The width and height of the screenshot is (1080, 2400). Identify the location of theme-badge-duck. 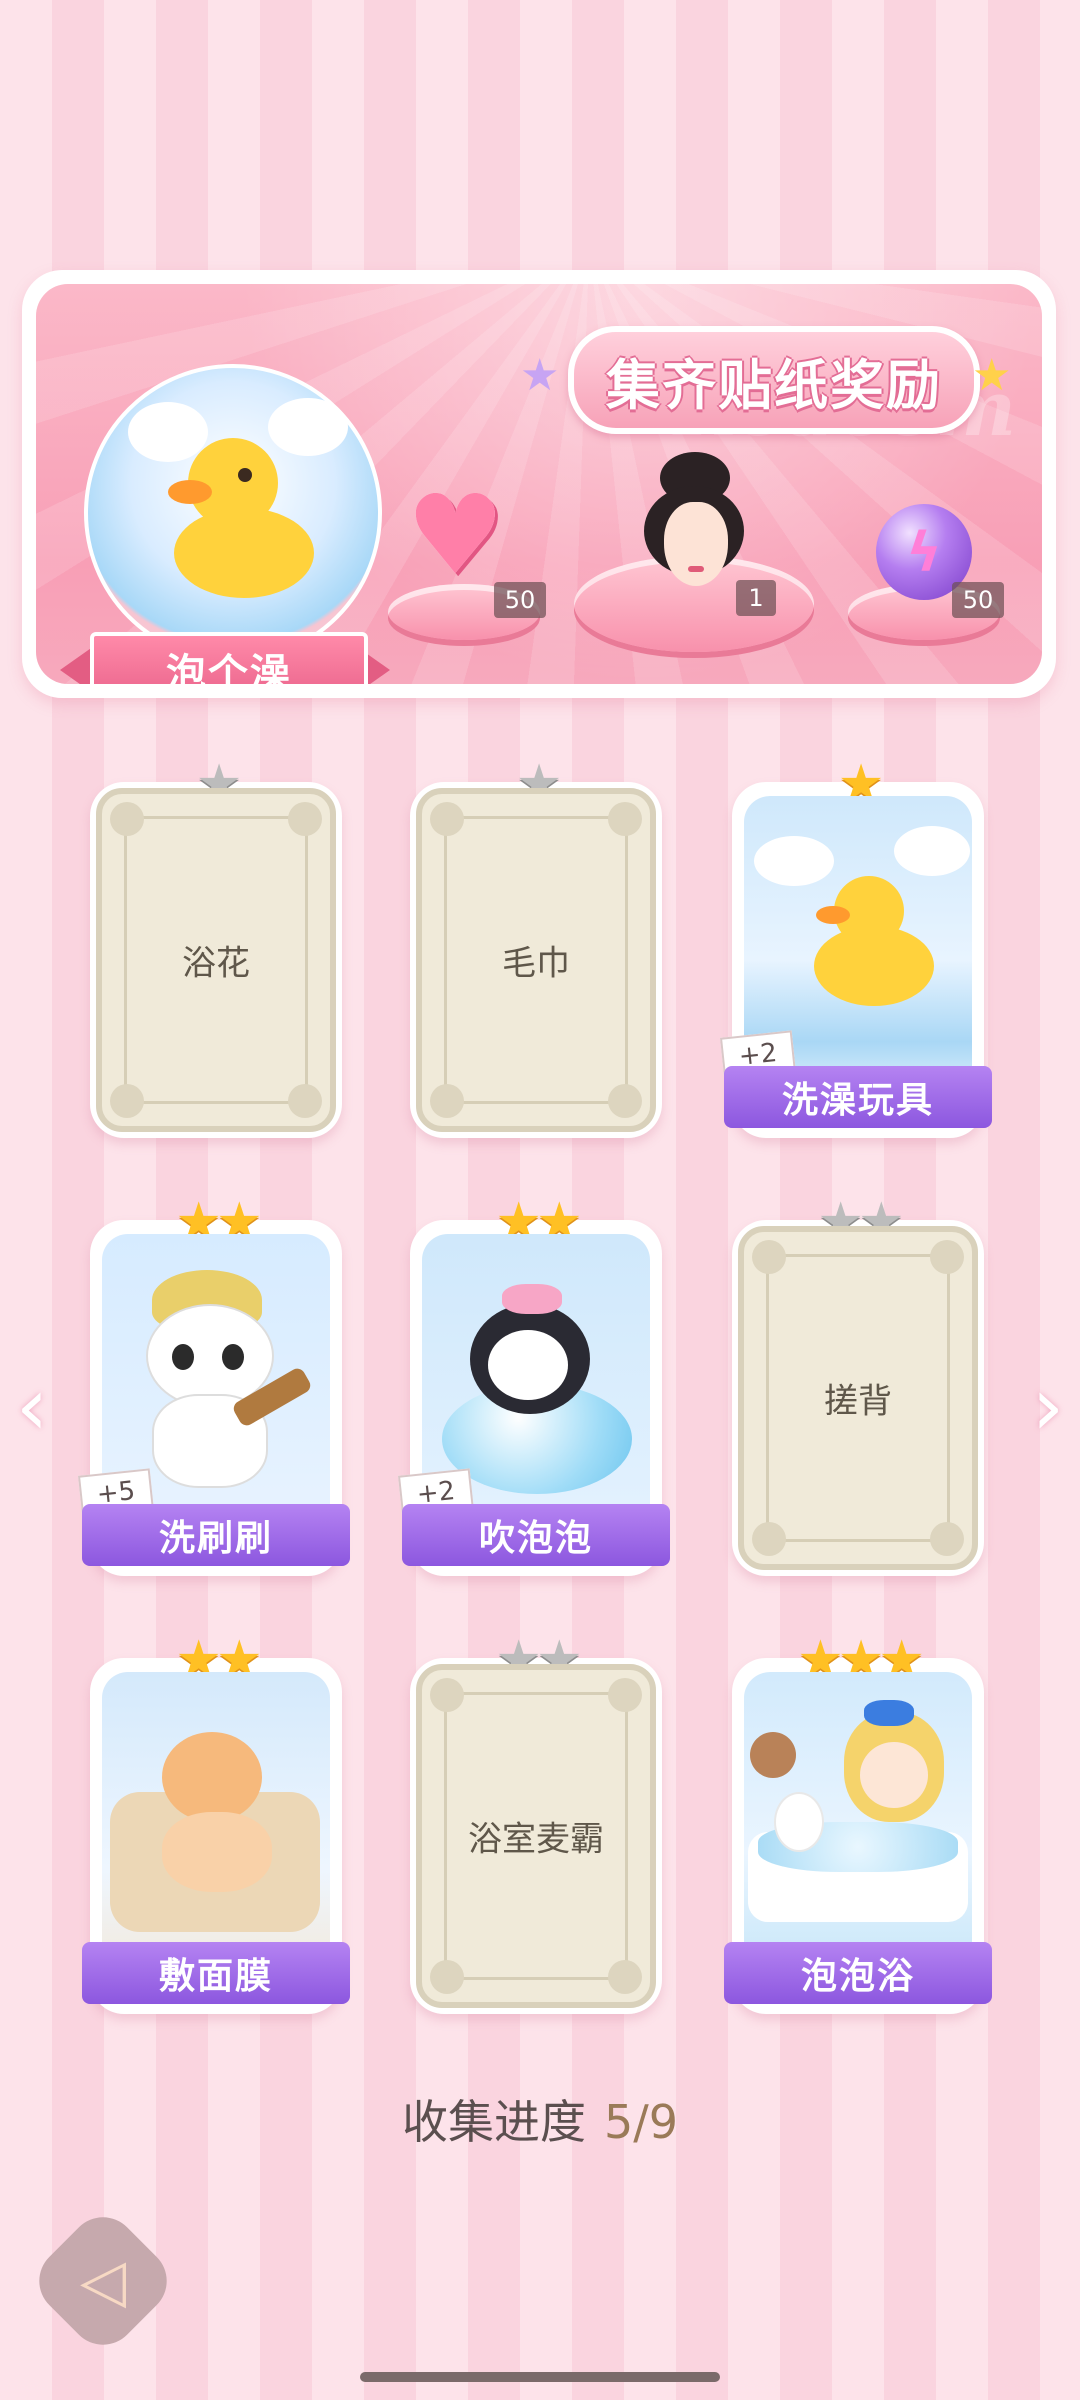
(233, 513).